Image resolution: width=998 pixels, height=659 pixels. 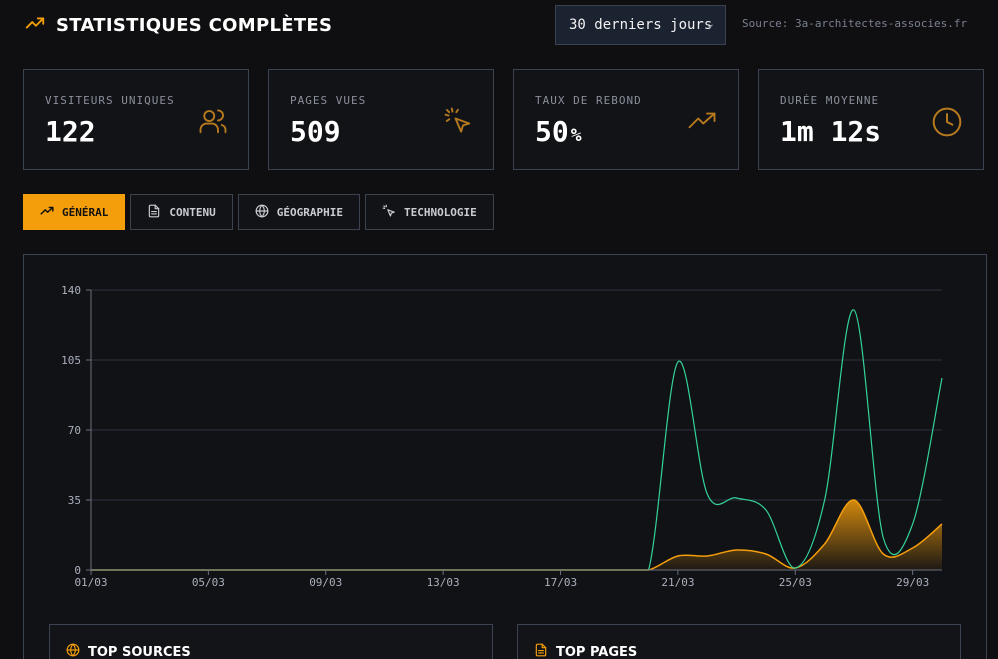 What do you see at coordinates (71, 290) in the screenshot?
I see `y-tick-label: 140` at bounding box center [71, 290].